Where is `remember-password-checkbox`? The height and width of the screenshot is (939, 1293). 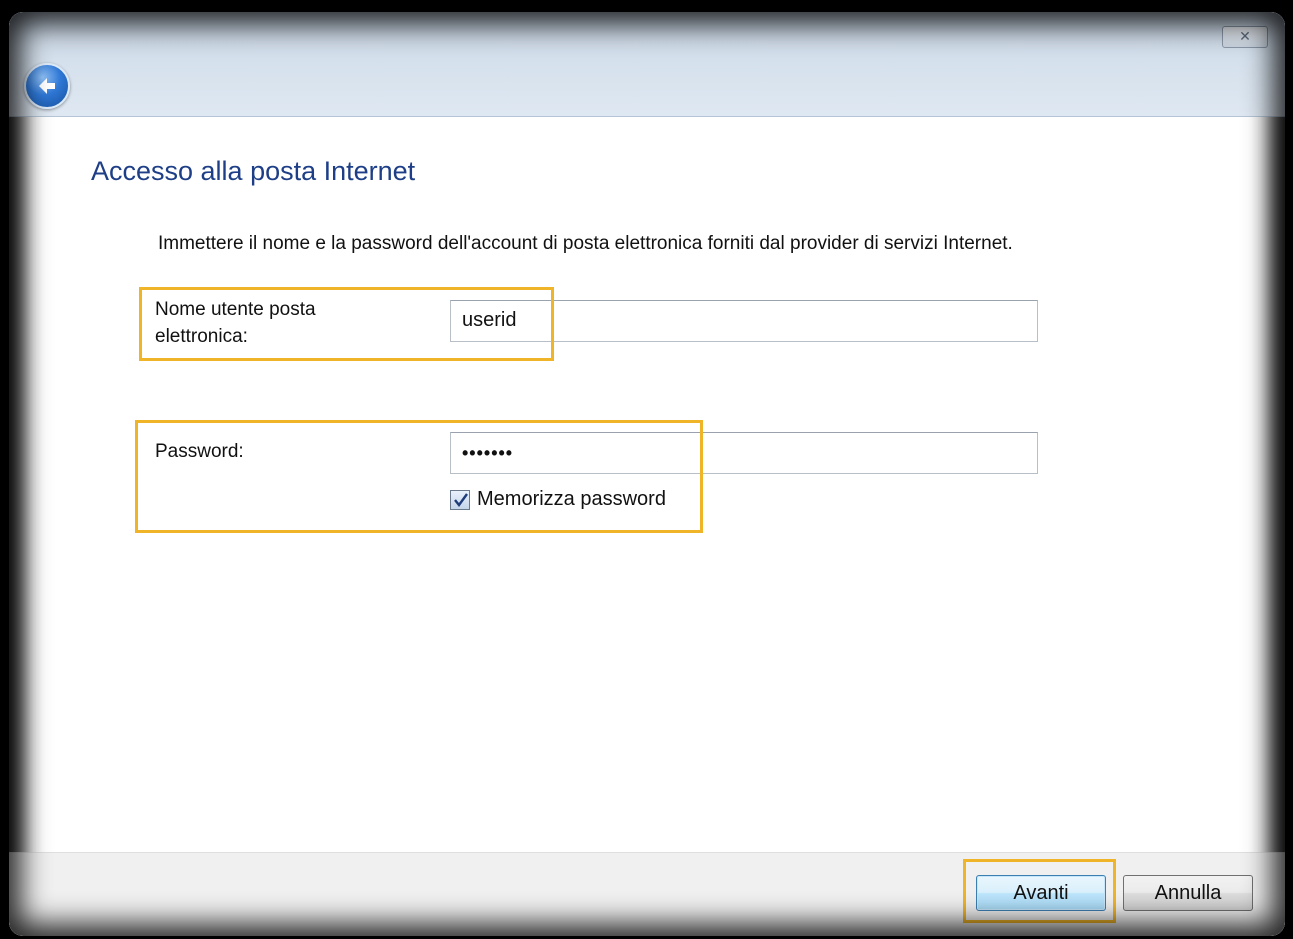
remember-password-checkbox is located at coordinates (460, 499).